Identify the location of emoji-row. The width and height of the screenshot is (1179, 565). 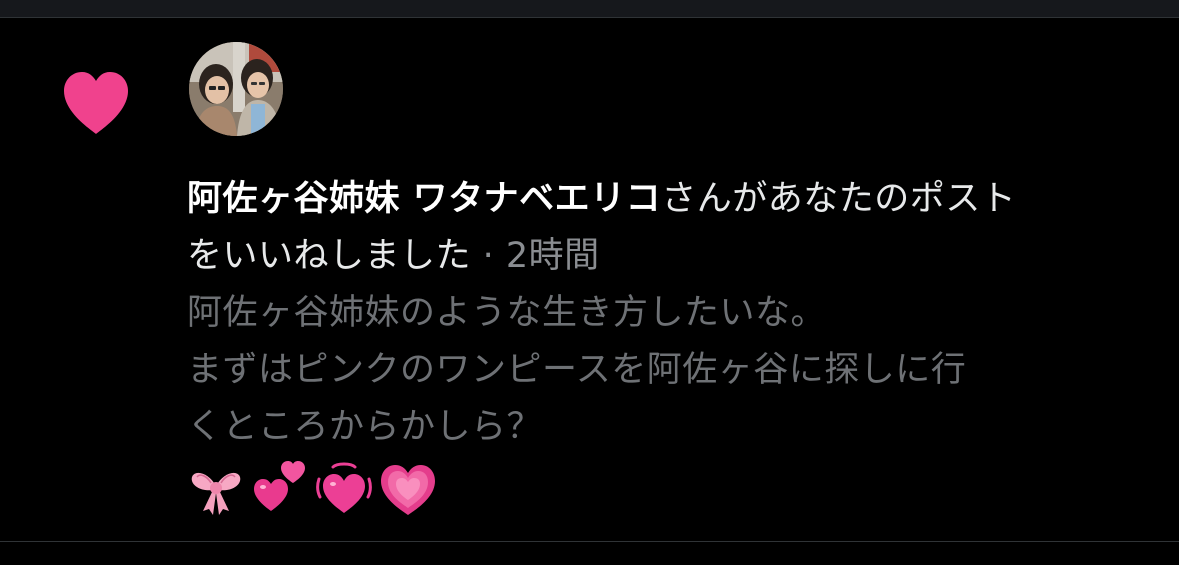
(667, 488).